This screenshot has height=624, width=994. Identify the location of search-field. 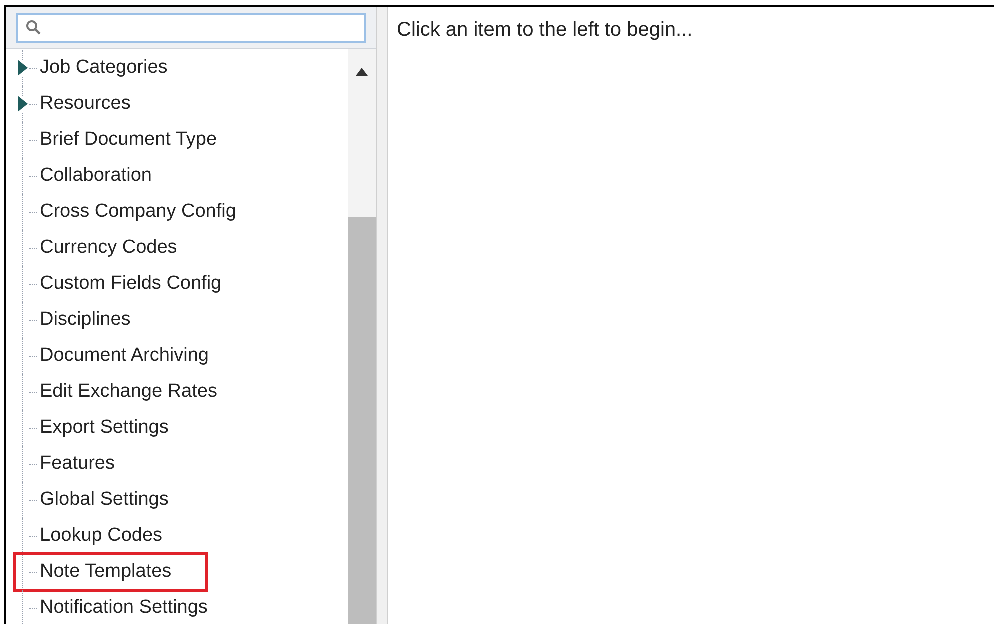
(191, 27).